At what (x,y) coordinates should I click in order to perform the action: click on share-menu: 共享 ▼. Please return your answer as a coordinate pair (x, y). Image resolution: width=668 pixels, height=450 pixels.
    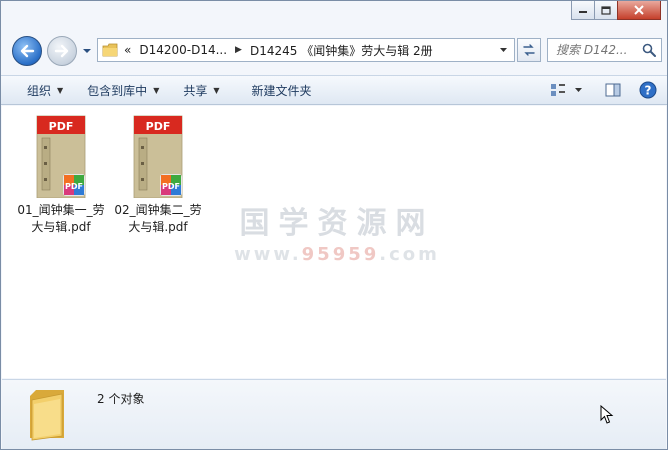
    Looking at the image, I should click on (201, 90).